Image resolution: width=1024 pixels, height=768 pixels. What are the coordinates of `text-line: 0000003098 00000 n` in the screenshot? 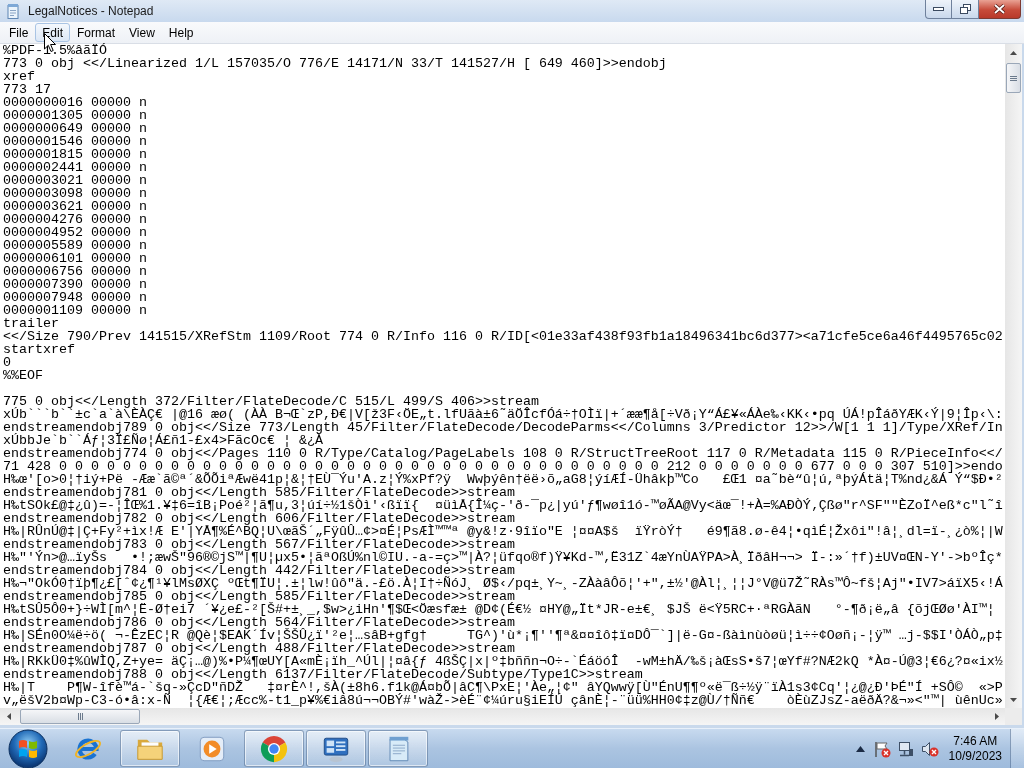 It's located at (75, 193).